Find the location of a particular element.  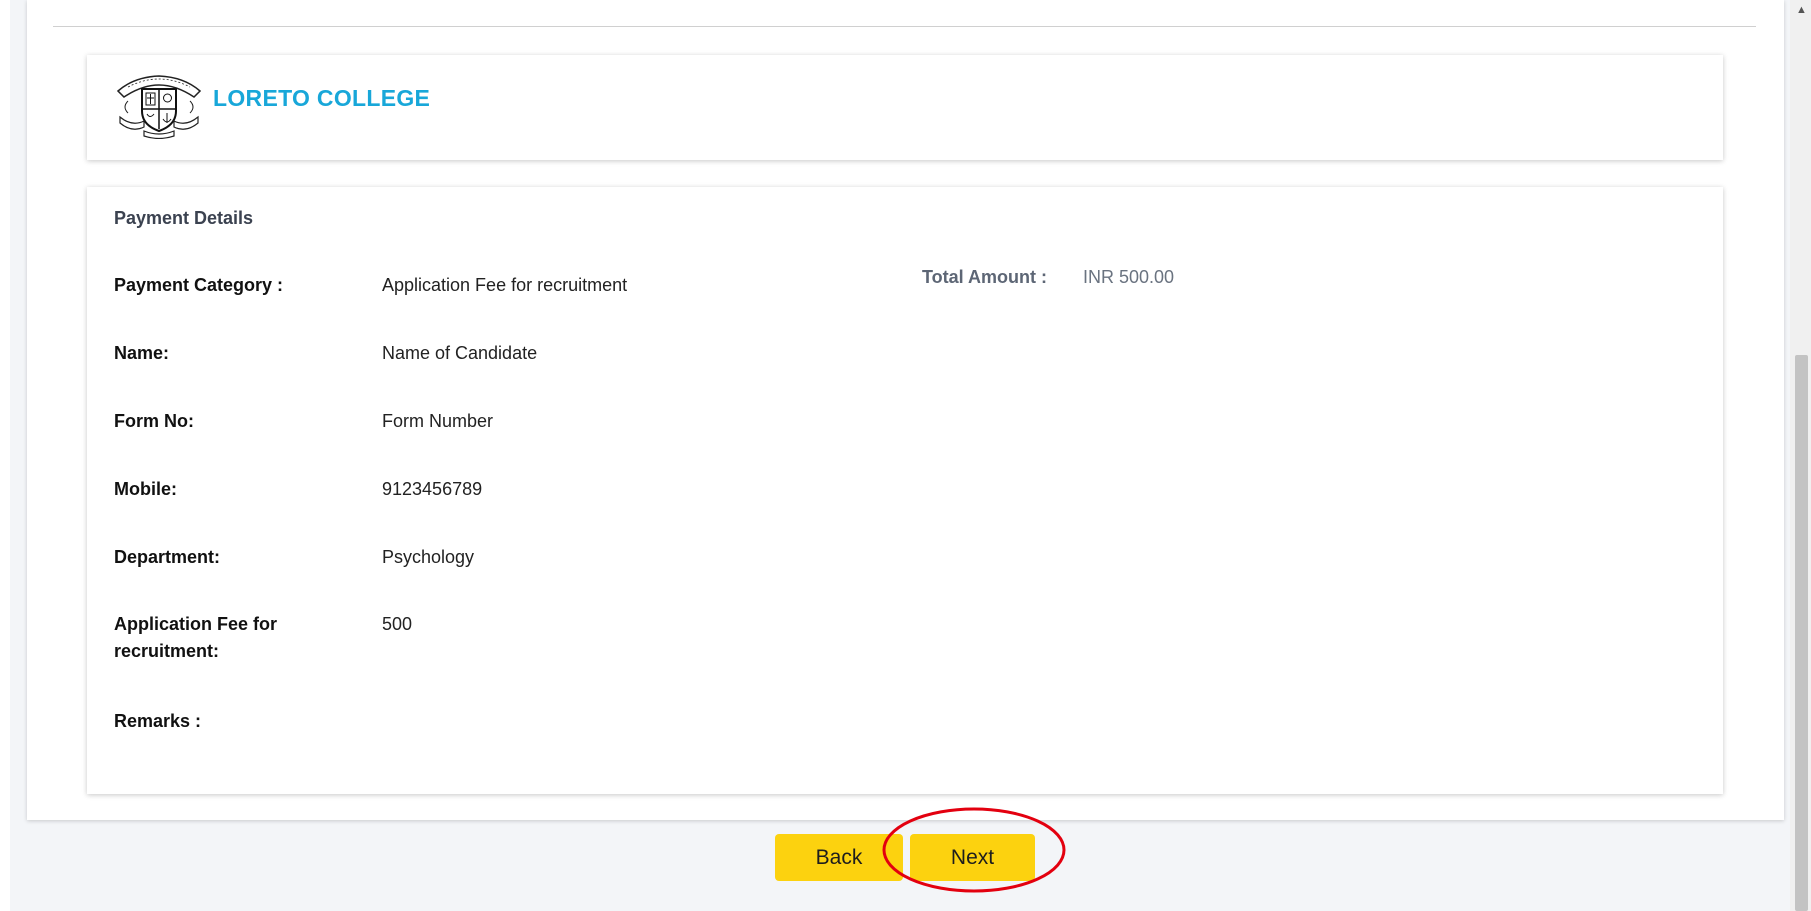

top-divider is located at coordinates (904, 26).